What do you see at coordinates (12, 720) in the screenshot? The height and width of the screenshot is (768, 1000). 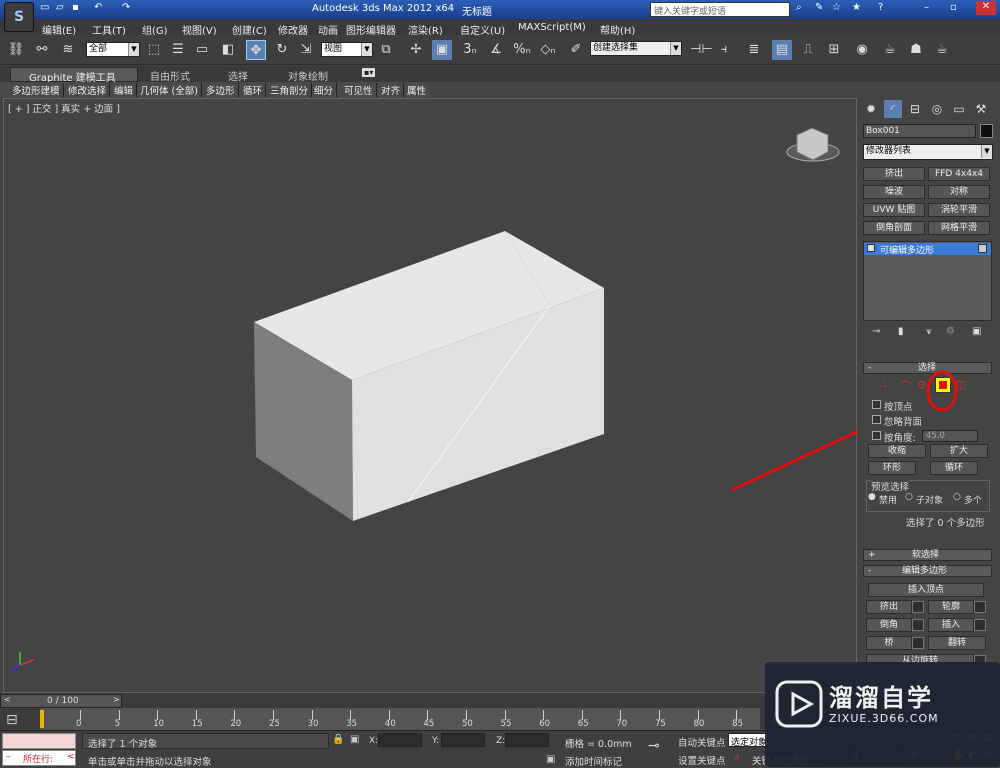 I see `mini-curve-editor-icon: ⊟` at bounding box center [12, 720].